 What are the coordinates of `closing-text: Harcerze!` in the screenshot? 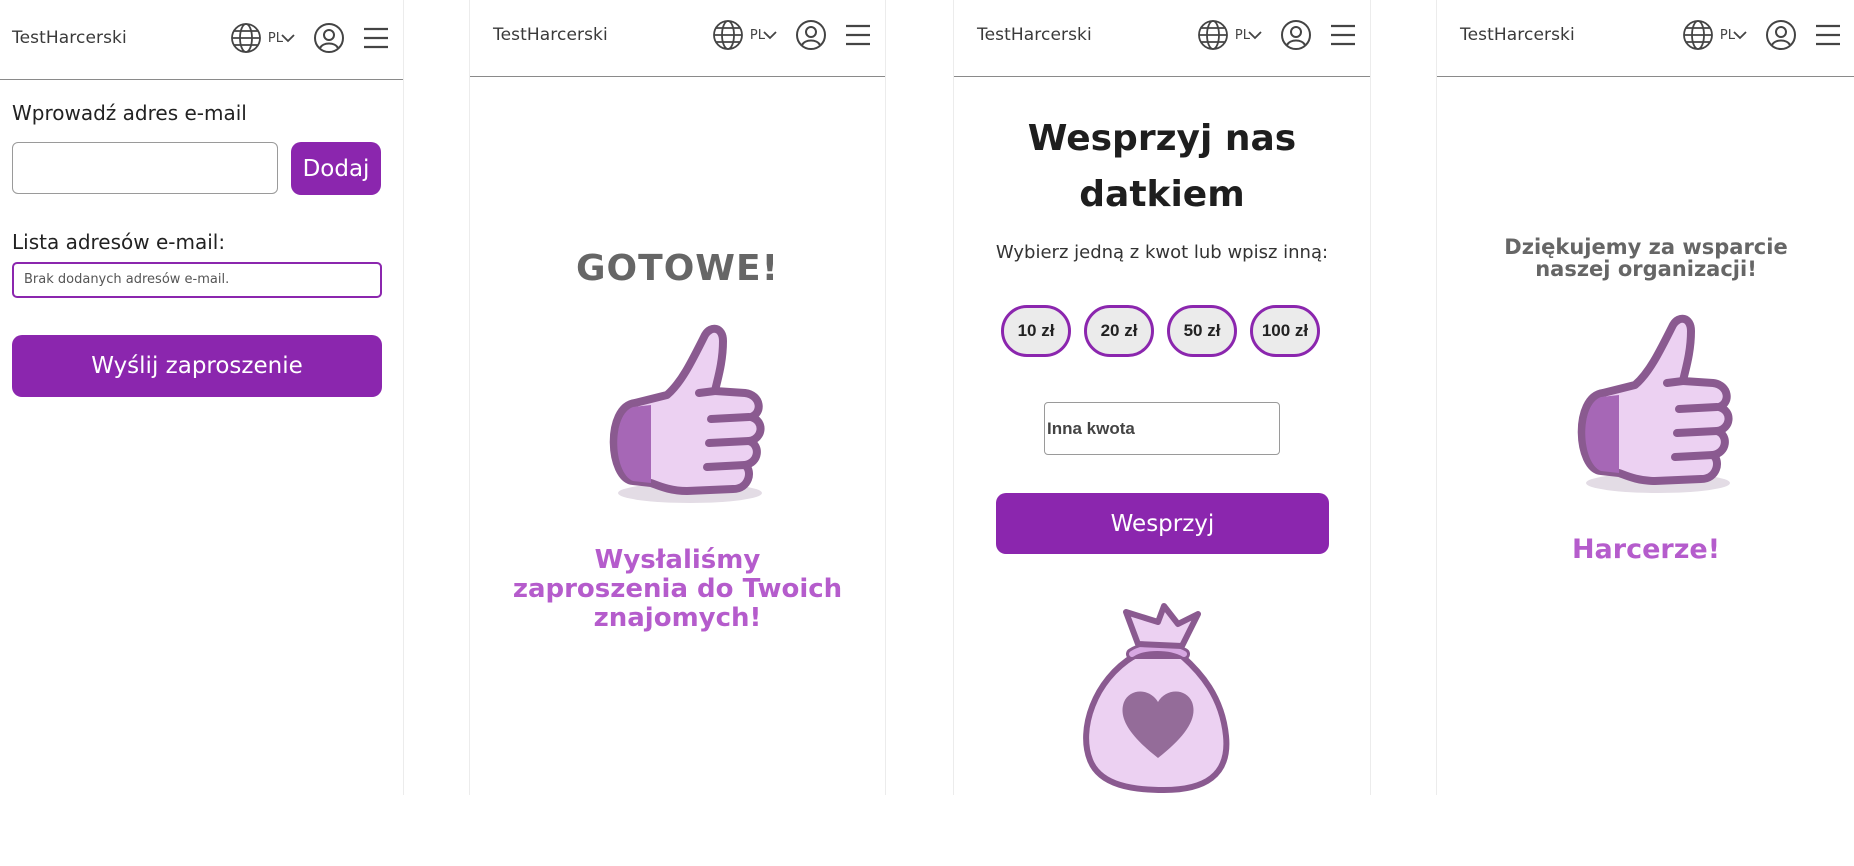 It's located at (1646, 549).